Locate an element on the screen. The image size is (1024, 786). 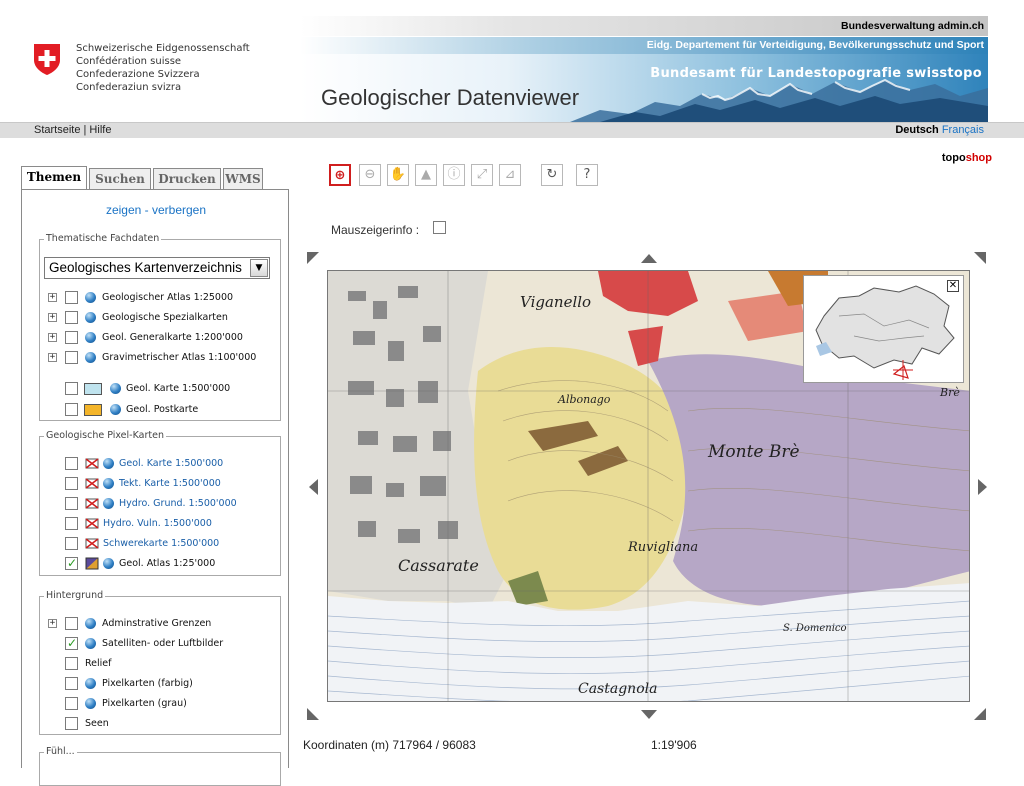
layer-label: Gravimetrischer Atlas 1:100'000 is located at coordinates (179, 357).